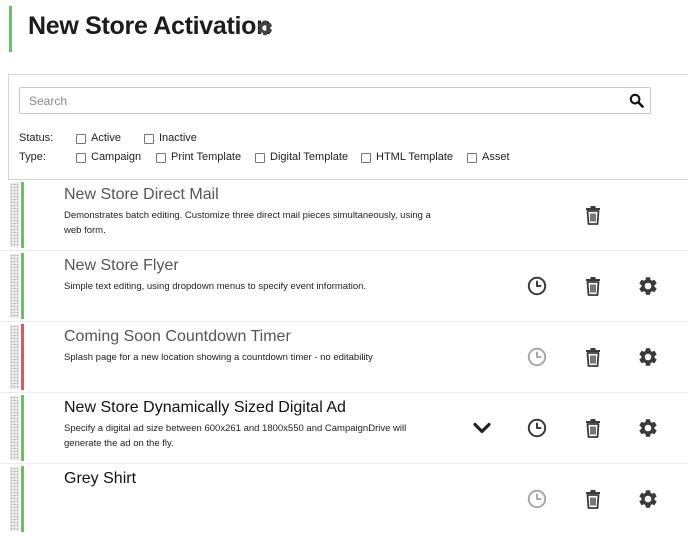 This screenshot has width=688, height=536. What do you see at coordinates (178, 138) in the screenshot?
I see `filter-inactive-label: Inactive` at bounding box center [178, 138].